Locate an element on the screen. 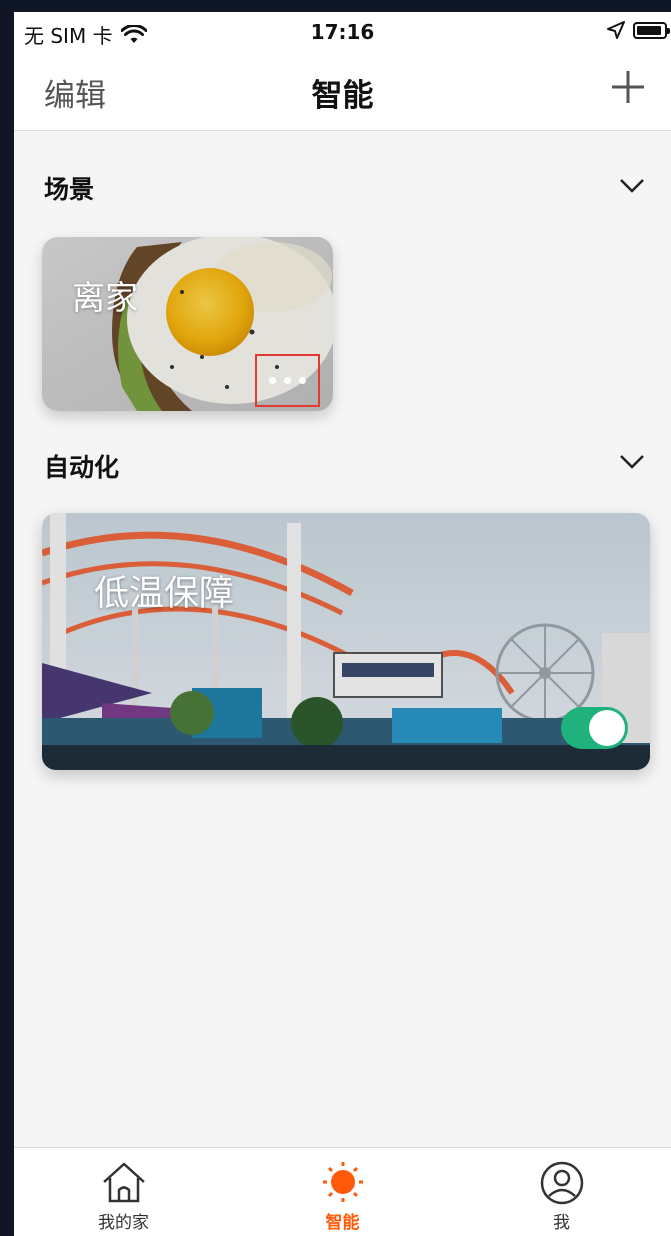  tab-label-home: 我的家 is located at coordinates (123, 1223).